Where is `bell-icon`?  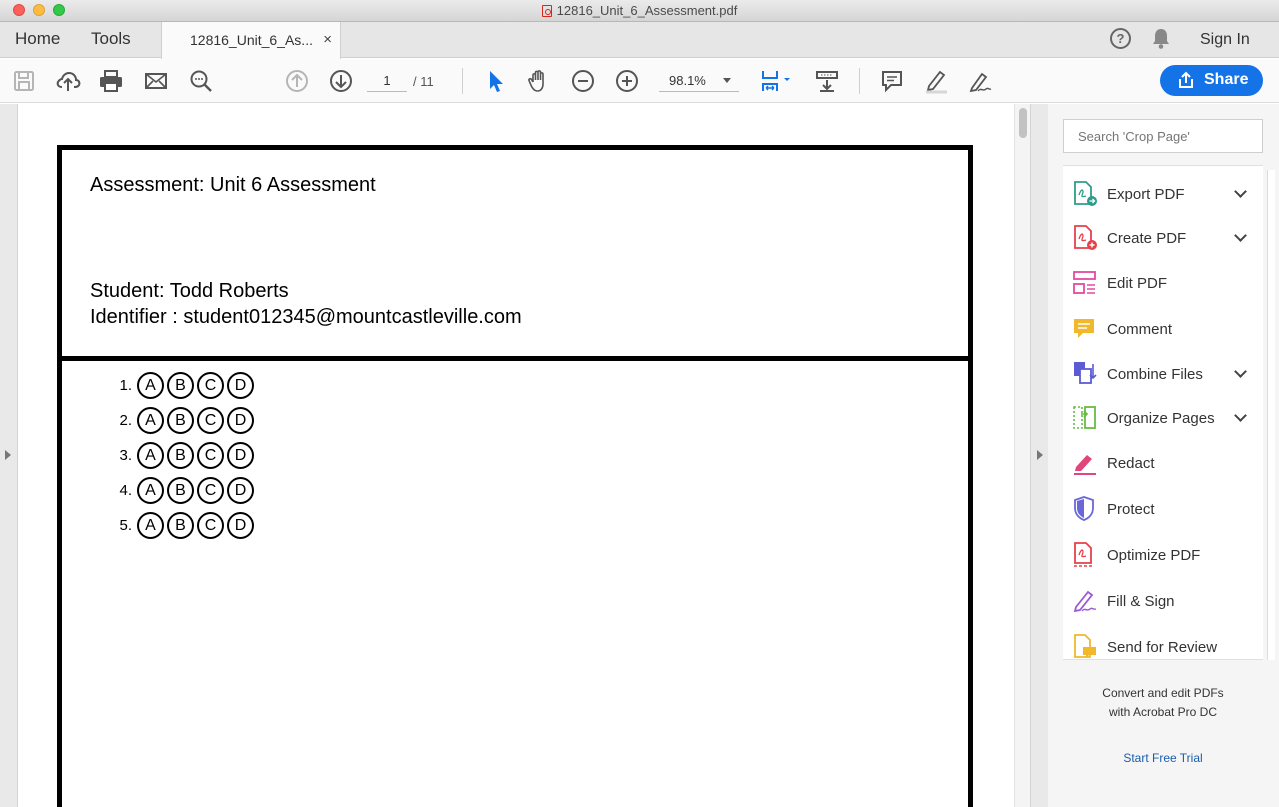
bell-icon is located at coordinates (1161, 41).